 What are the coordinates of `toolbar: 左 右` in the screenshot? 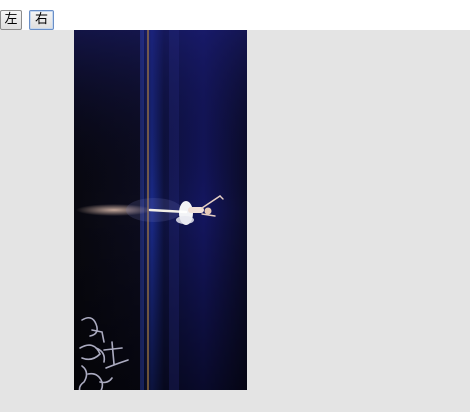 It's located at (235, 15).